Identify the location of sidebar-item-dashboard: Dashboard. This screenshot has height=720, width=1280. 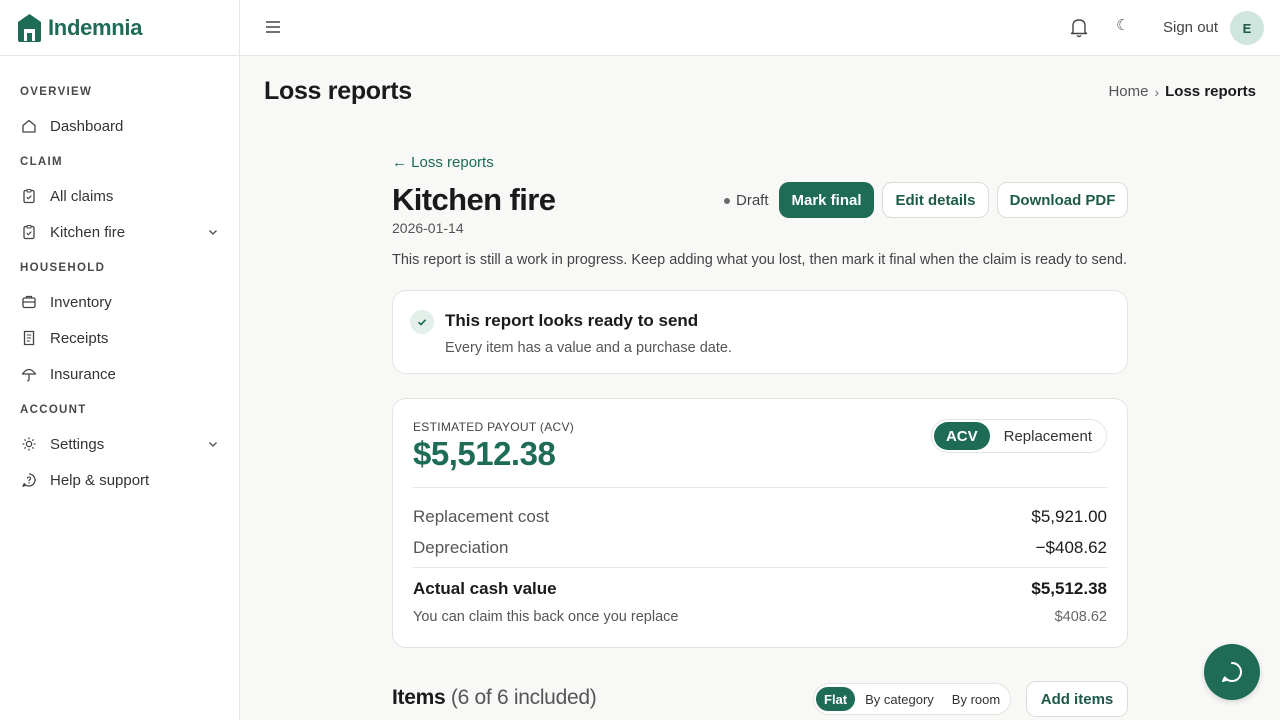
(119, 126).